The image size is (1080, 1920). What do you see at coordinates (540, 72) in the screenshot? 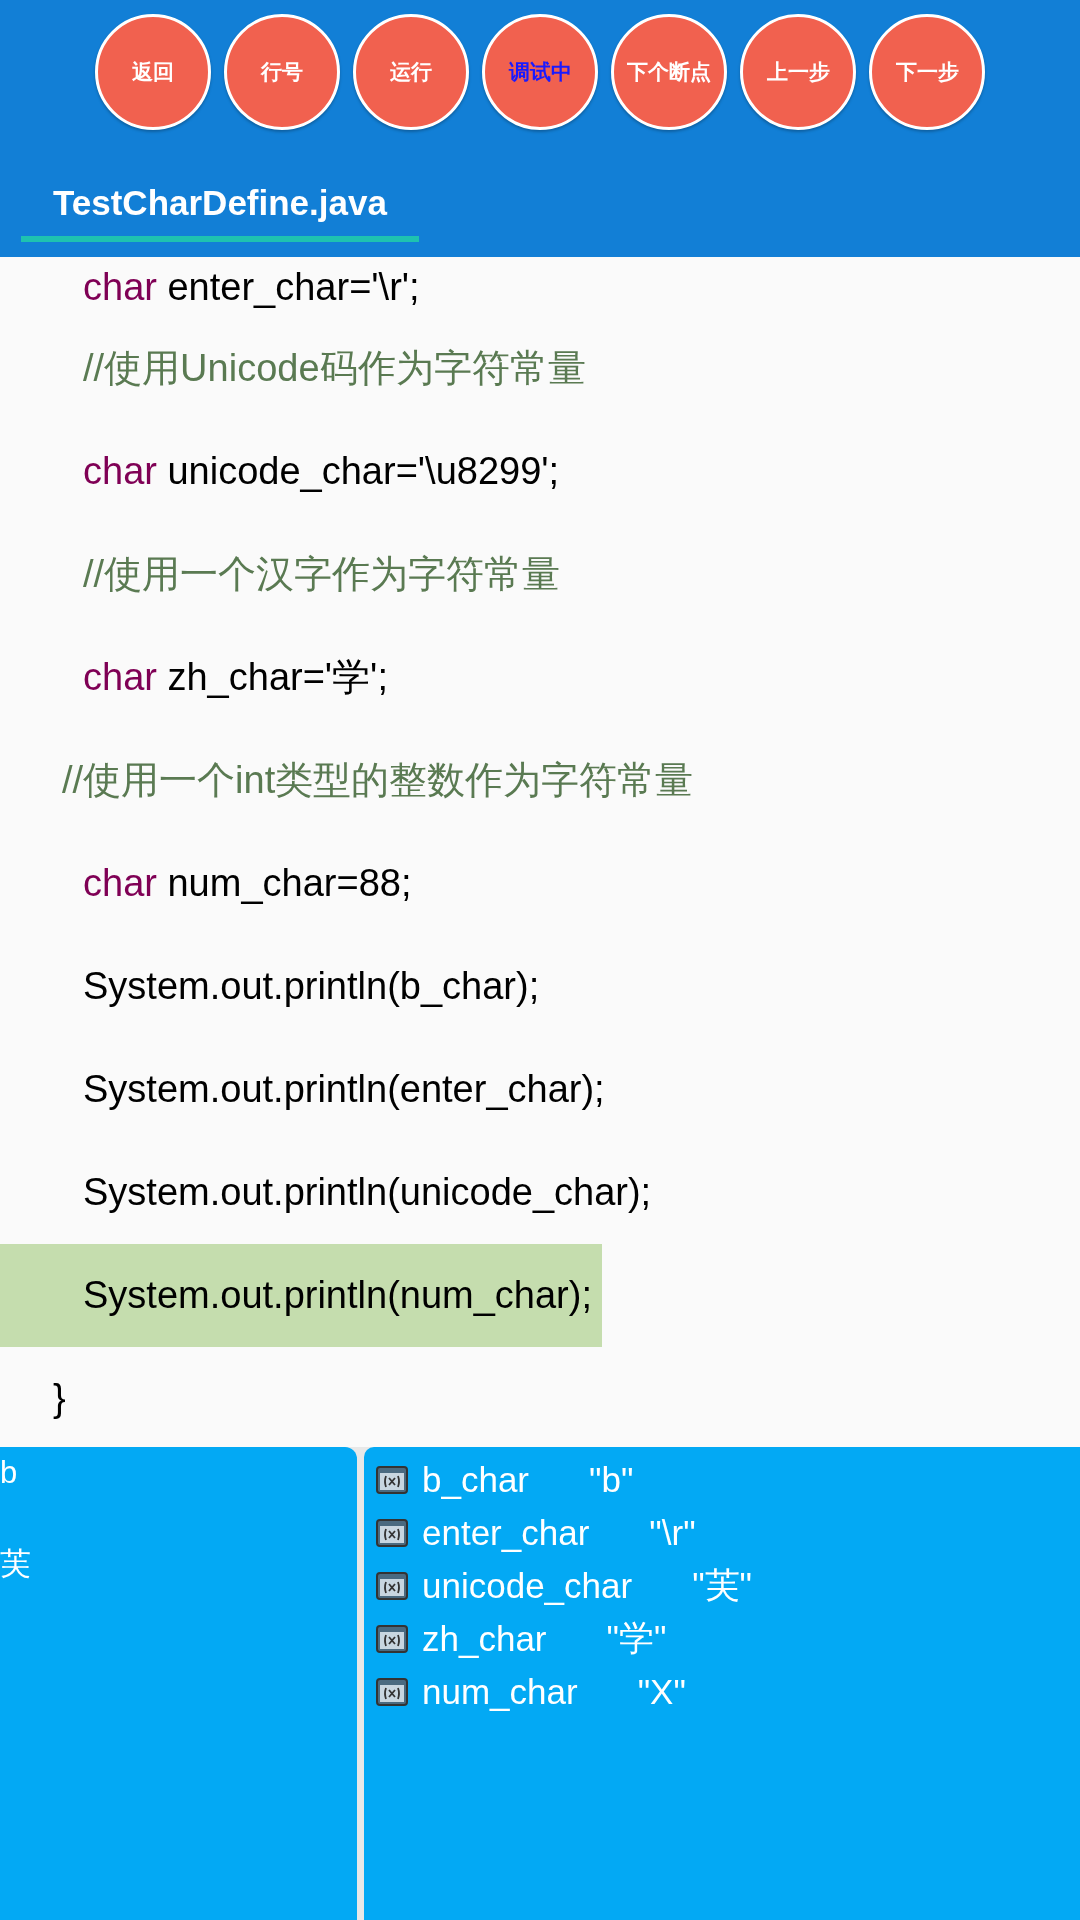
I see `toolbar-button: 调试中` at bounding box center [540, 72].